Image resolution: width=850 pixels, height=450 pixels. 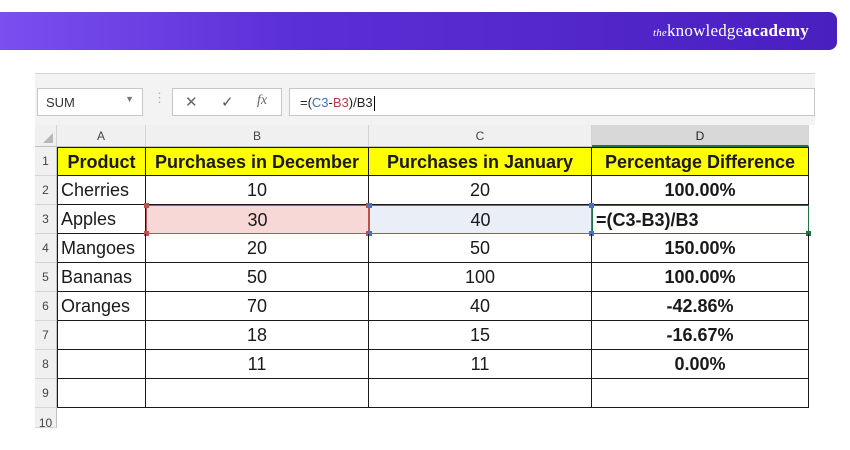 I want to click on cell-d7: -16.67%, so click(x=700, y=335).